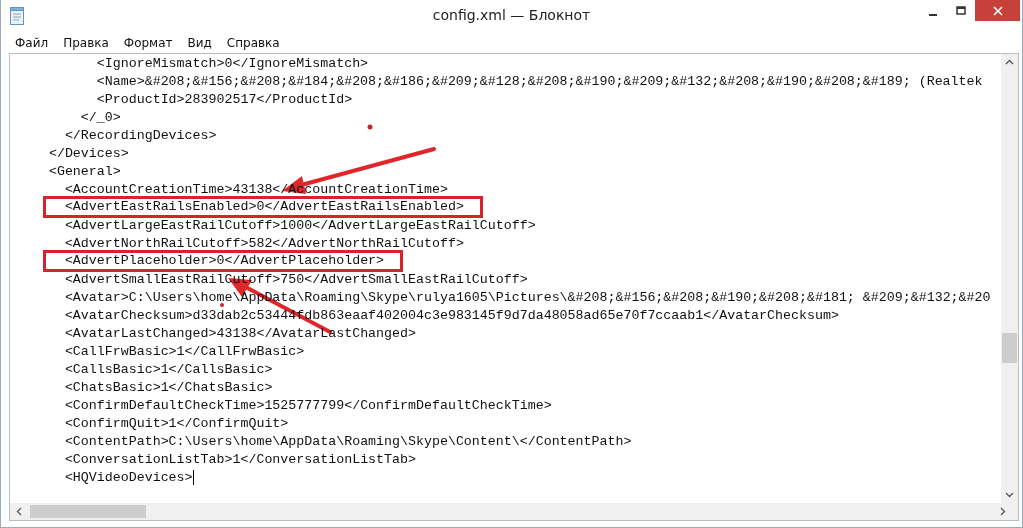  I want to click on code-line: </RecordingDevices>, so click(140, 135).